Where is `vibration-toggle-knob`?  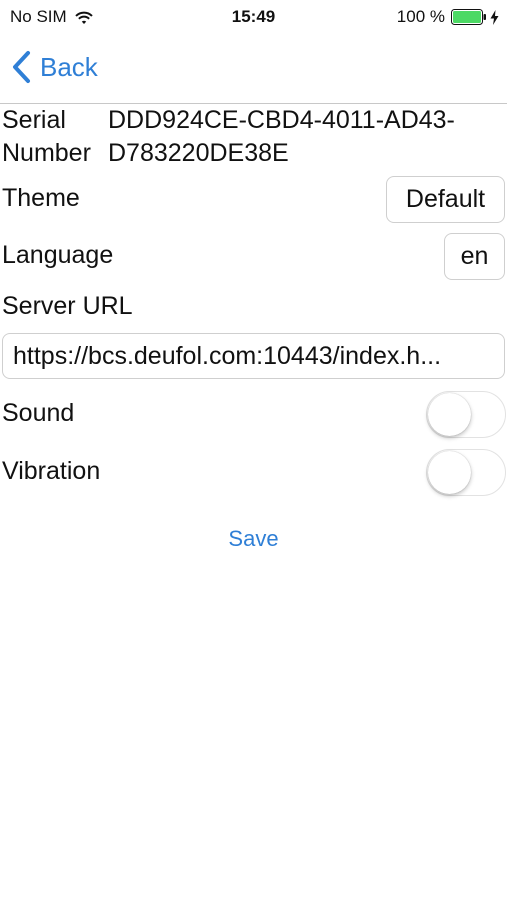 vibration-toggle-knob is located at coordinates (449, 472).